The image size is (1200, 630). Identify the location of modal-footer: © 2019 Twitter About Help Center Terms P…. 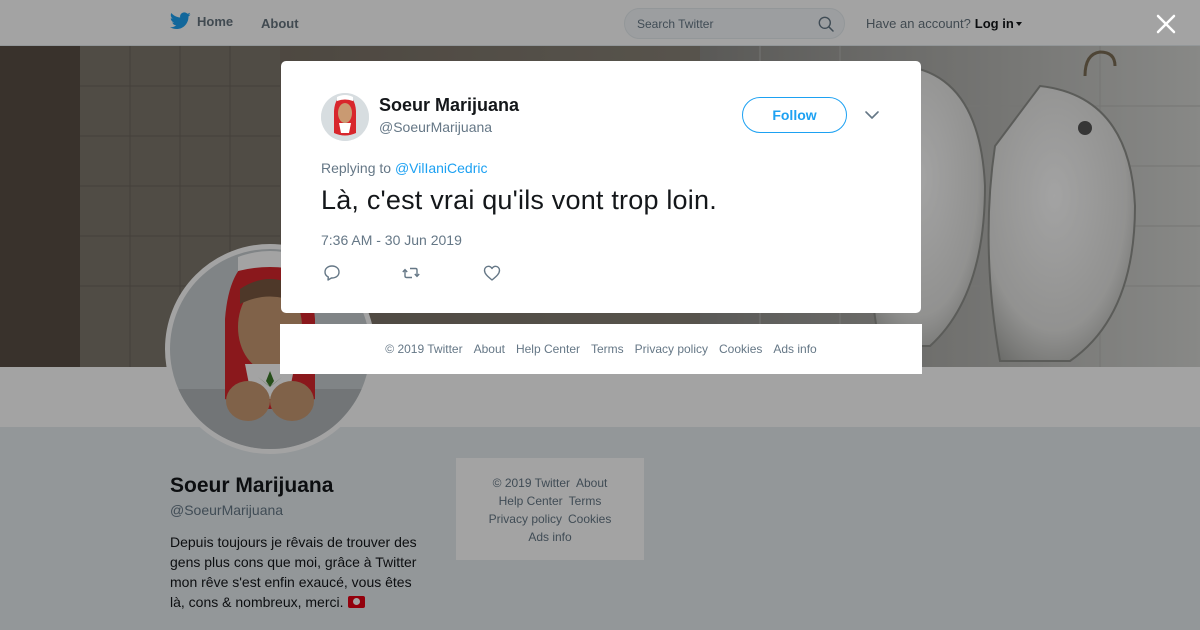
(601, 349).